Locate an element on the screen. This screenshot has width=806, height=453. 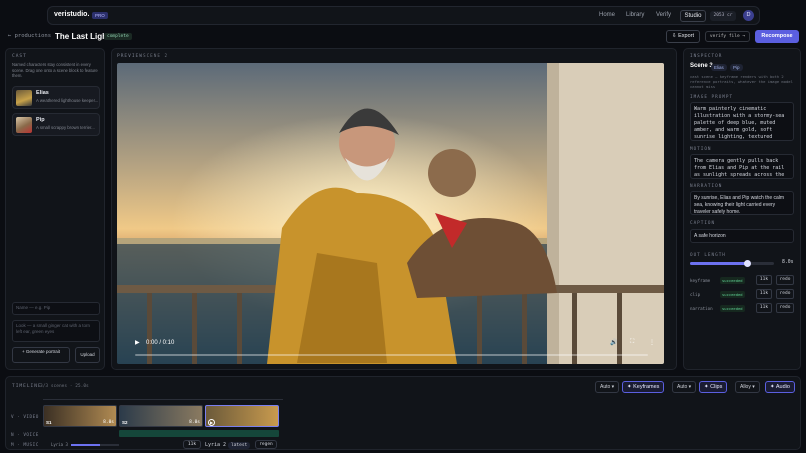
credits-badge: 2053 cr is located at coordinates (723, 16).